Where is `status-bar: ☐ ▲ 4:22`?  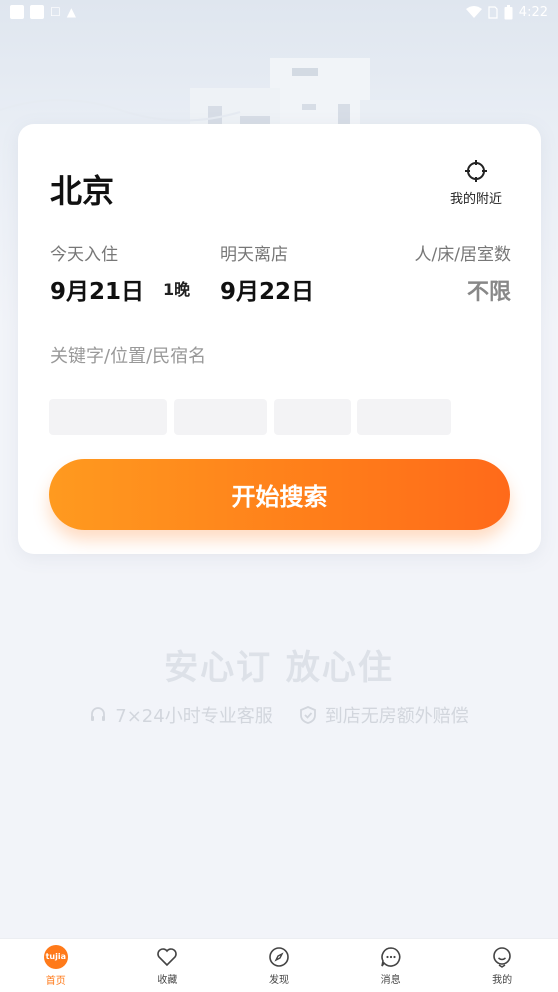 status-bar: ☐ ▲ 4:22 is located at coordinates (279, 12).